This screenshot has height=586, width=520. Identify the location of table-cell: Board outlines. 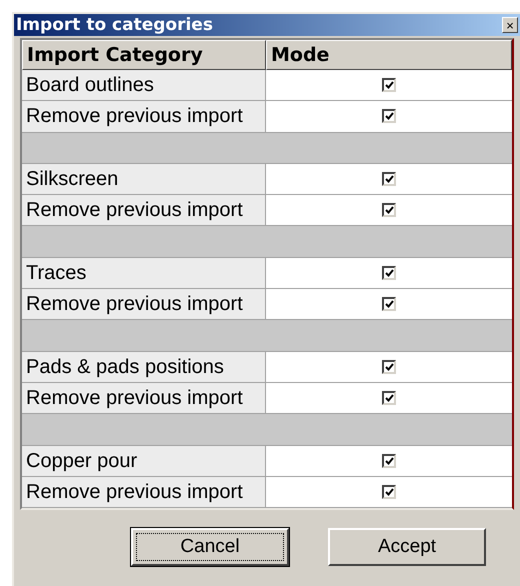
(144, 85).